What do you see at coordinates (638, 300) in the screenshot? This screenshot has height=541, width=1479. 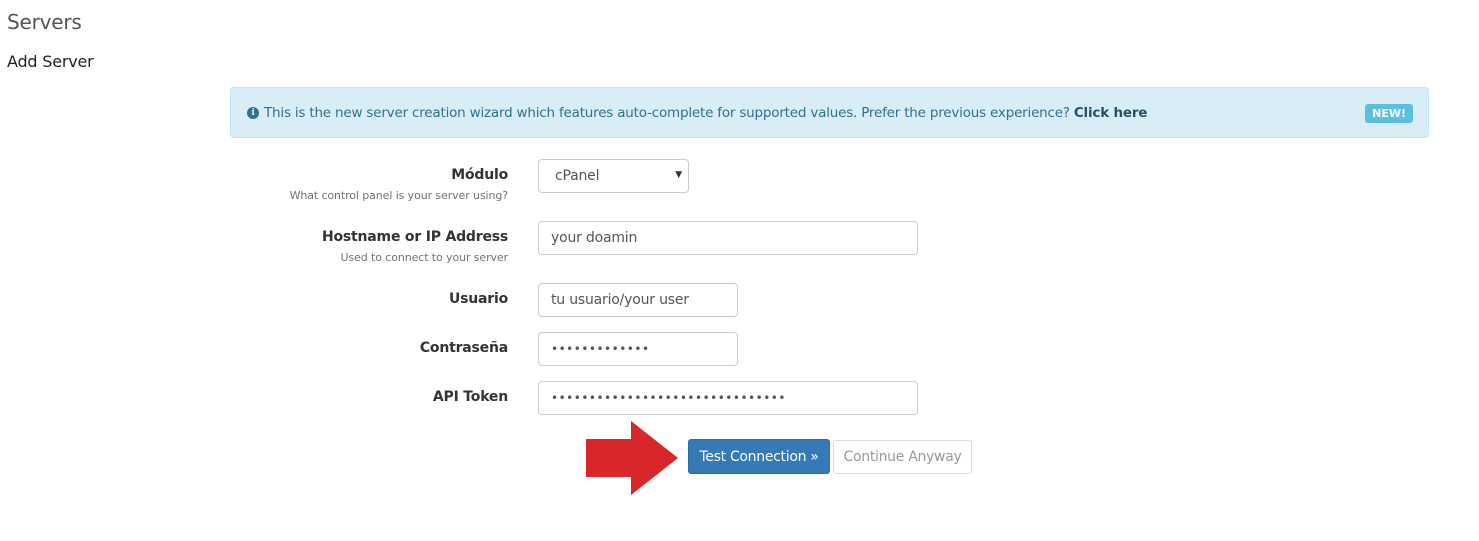 I see `username-input` at bounding box center [638, 300].